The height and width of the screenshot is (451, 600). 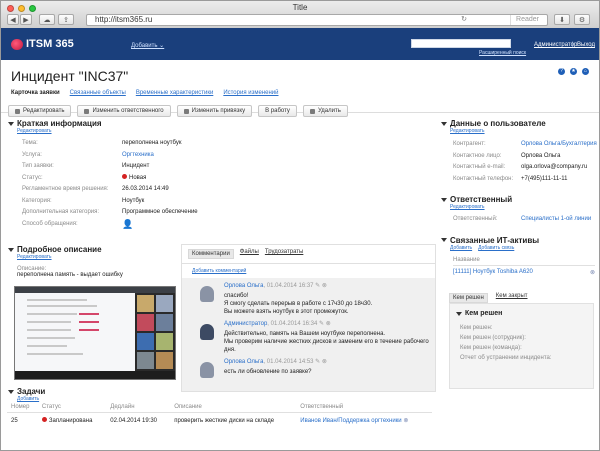 What do you see at coordinates (35, 93) in the screenshot?
I see `tab-card: Карточка заявки` at bounding box center [35, 93].